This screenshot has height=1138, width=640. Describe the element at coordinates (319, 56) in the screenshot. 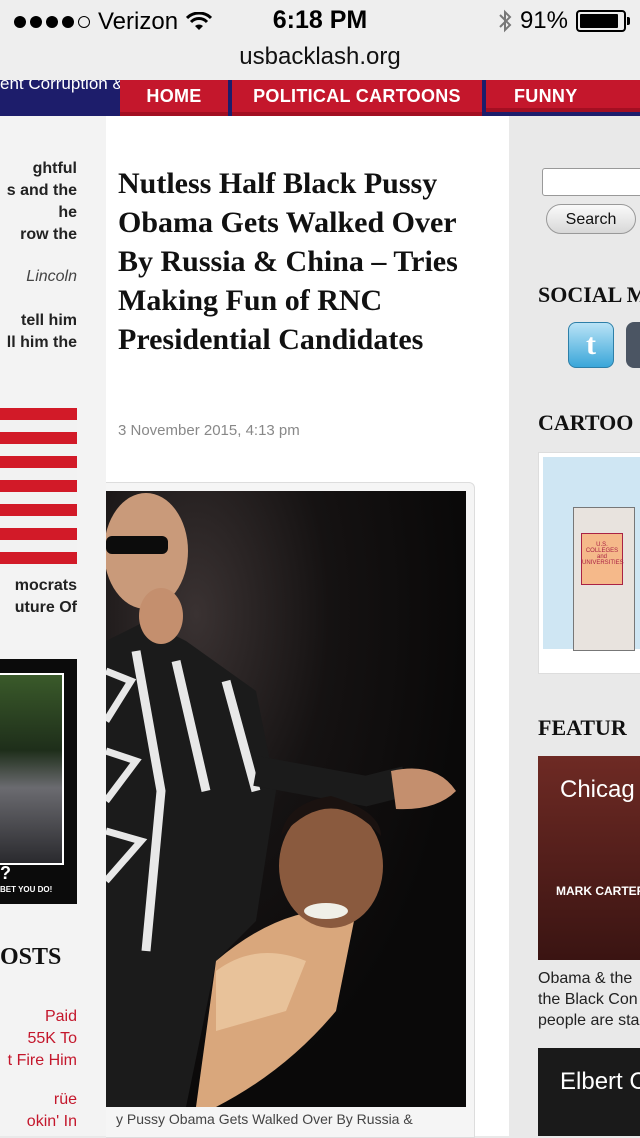

I see `url-text: usbacklash.org` at that location.